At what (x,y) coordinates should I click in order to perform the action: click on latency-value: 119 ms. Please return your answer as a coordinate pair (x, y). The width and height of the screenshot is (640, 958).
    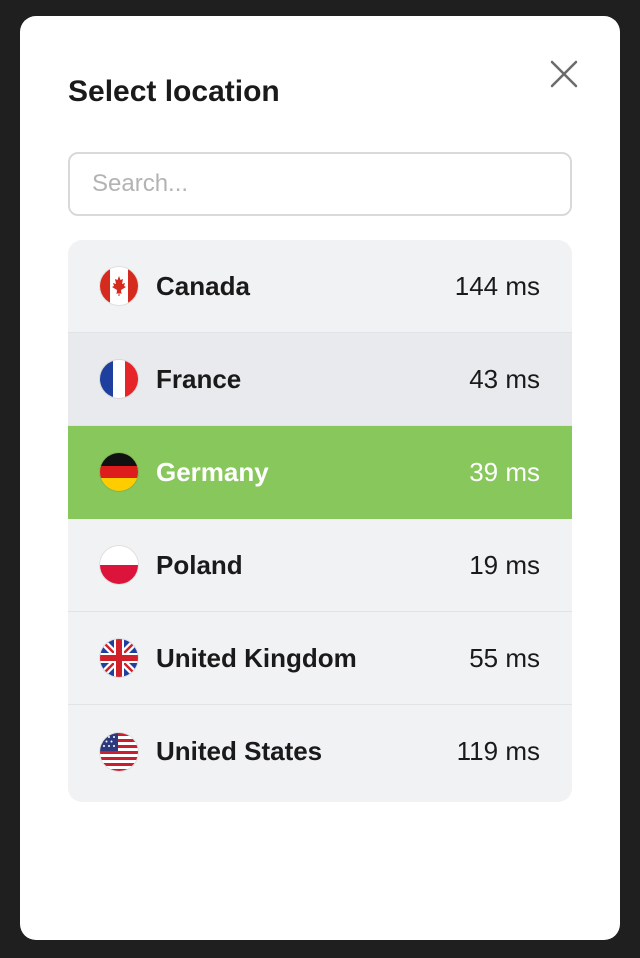
    Looking at the image, I should click on (498, 751).